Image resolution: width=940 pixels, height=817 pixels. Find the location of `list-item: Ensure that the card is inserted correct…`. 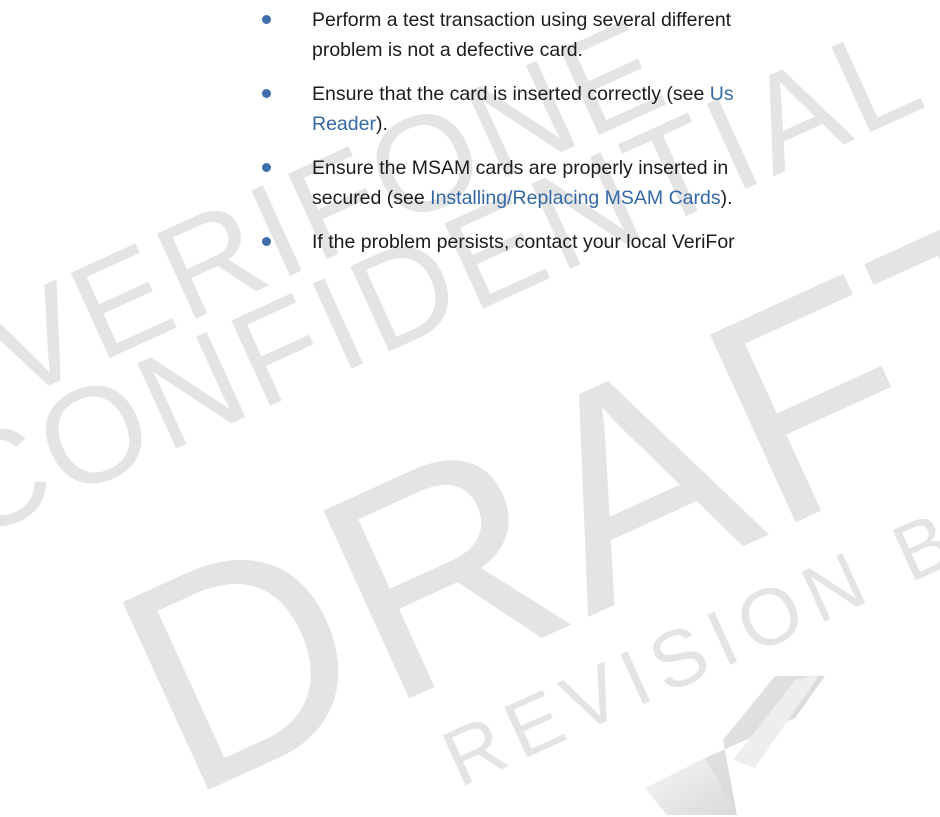

list-item: Ensure that the card is inserted correct… is located at coordinates (599, 109).